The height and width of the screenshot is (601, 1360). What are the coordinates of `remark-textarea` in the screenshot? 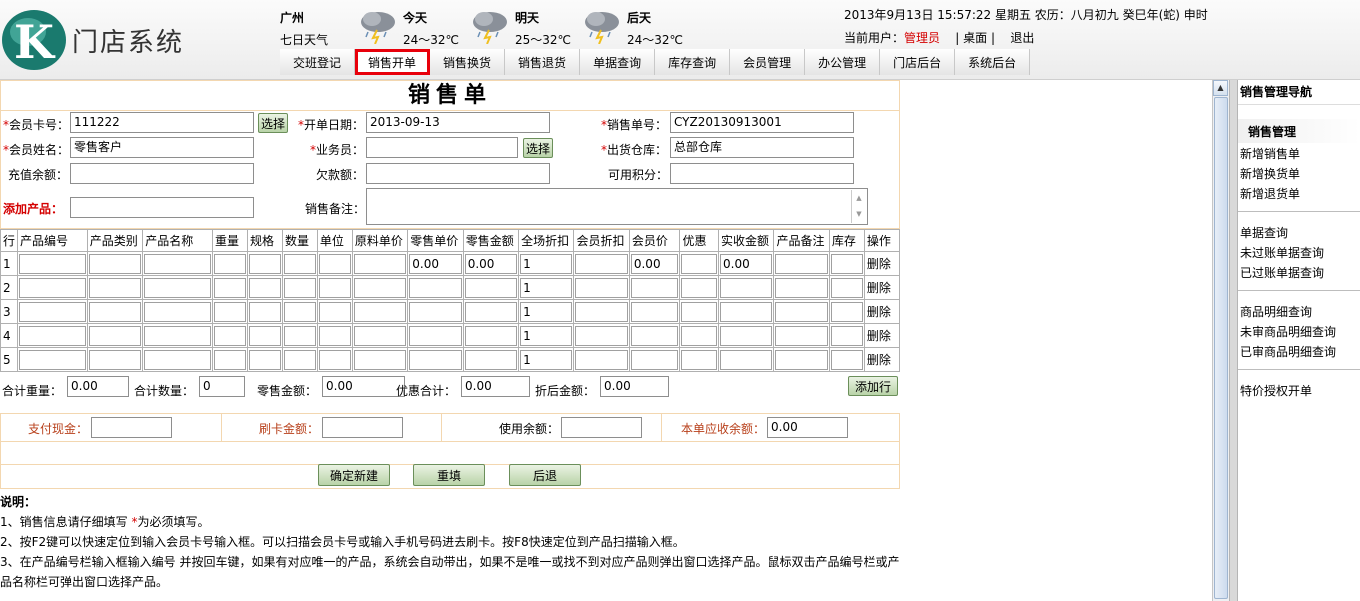 It's located at (617, 206).